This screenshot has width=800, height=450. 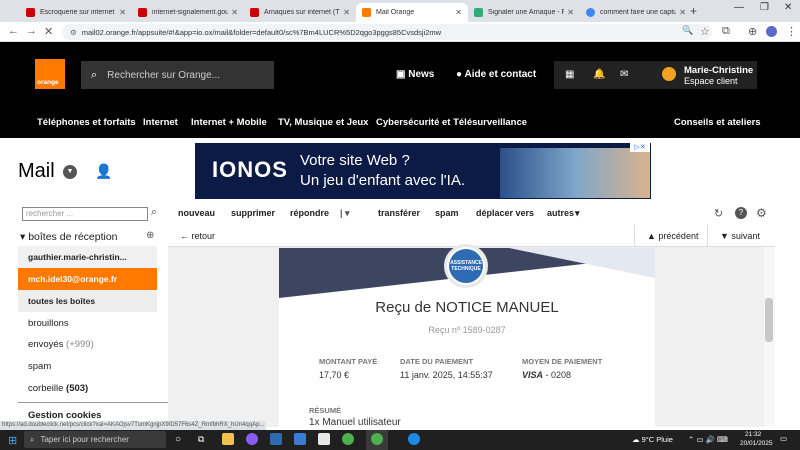 What do you see at coordinates (69, 237) in the screenshot?
I see `inbox-header: ▾ boîtes de réception` at bounding box center [69, 237].